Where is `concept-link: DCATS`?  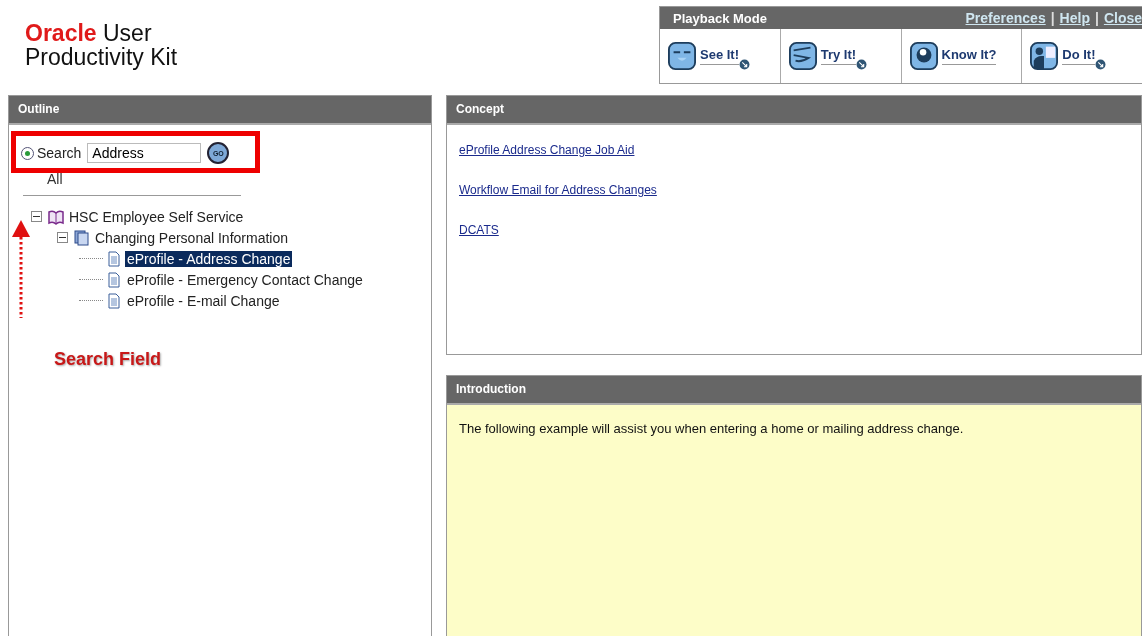 concept-link: DCATS is located at coordinates (479, 230).